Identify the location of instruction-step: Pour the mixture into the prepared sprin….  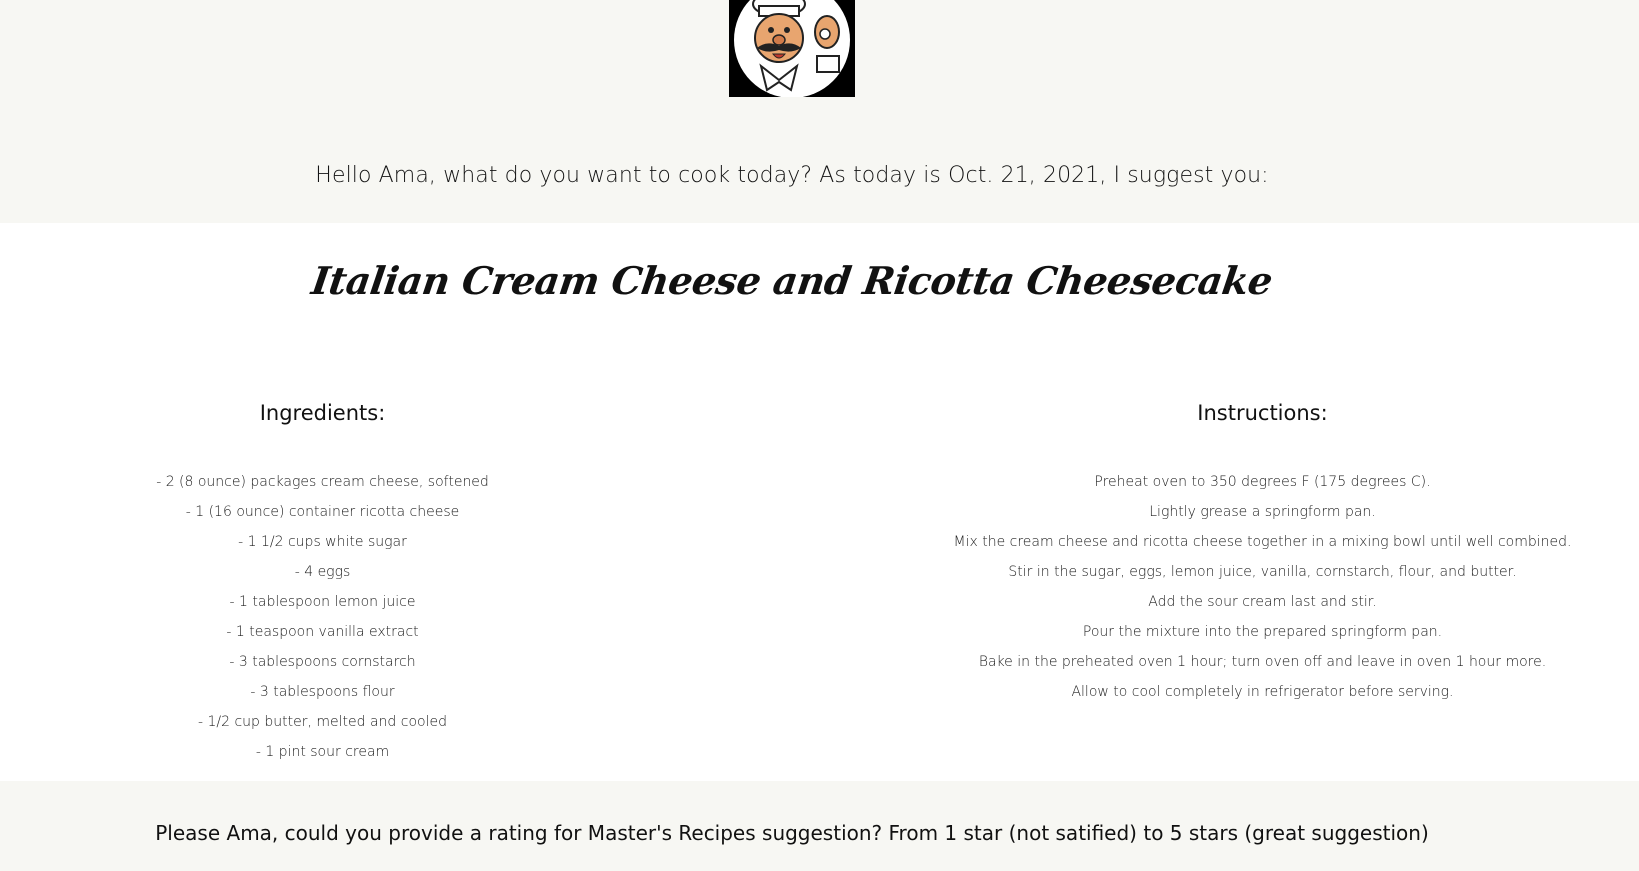
(1262, 632).